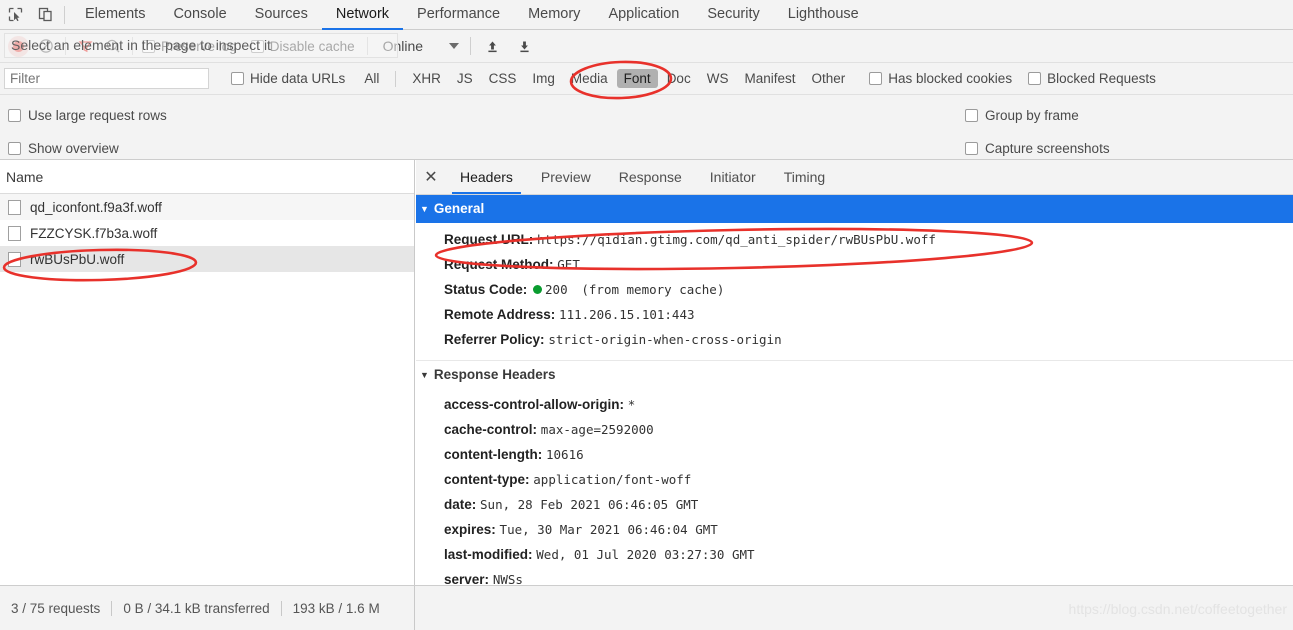  I want to click on use-large-request-rows-box, so click(14, 115).